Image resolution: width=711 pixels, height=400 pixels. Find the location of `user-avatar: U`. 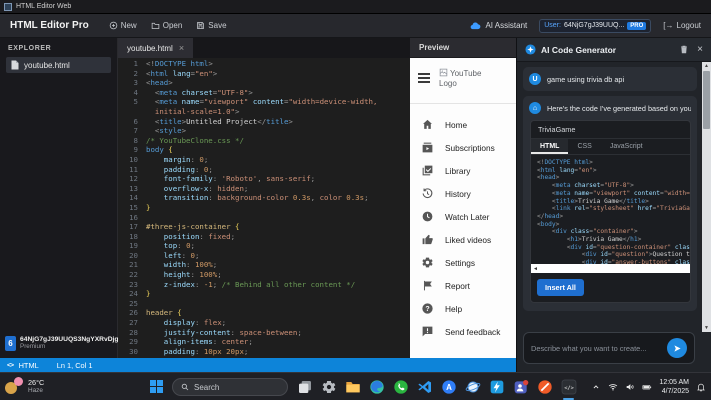

user-avatar: U is located at coordinates (535, 79).